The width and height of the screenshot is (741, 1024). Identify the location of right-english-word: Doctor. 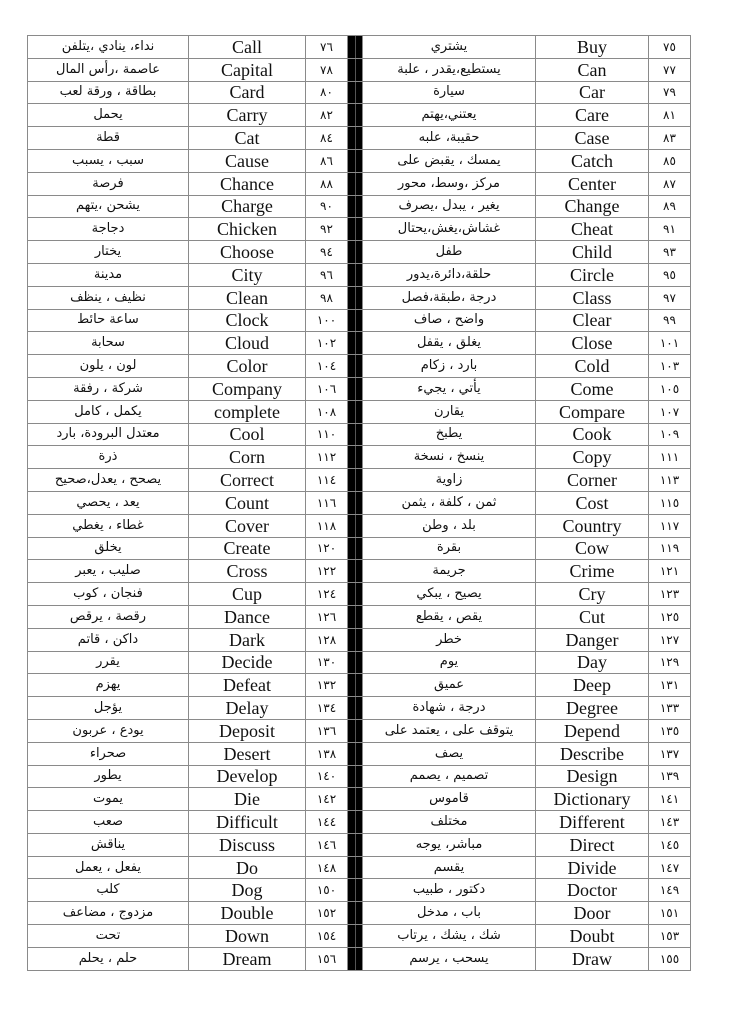
(592, 890).